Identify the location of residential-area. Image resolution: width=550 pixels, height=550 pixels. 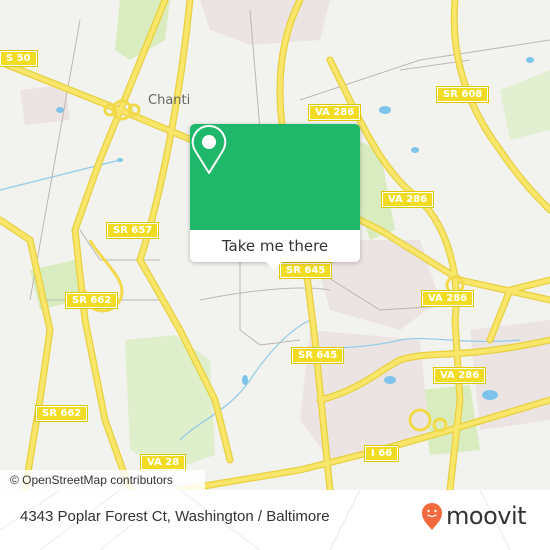
(265, 22).